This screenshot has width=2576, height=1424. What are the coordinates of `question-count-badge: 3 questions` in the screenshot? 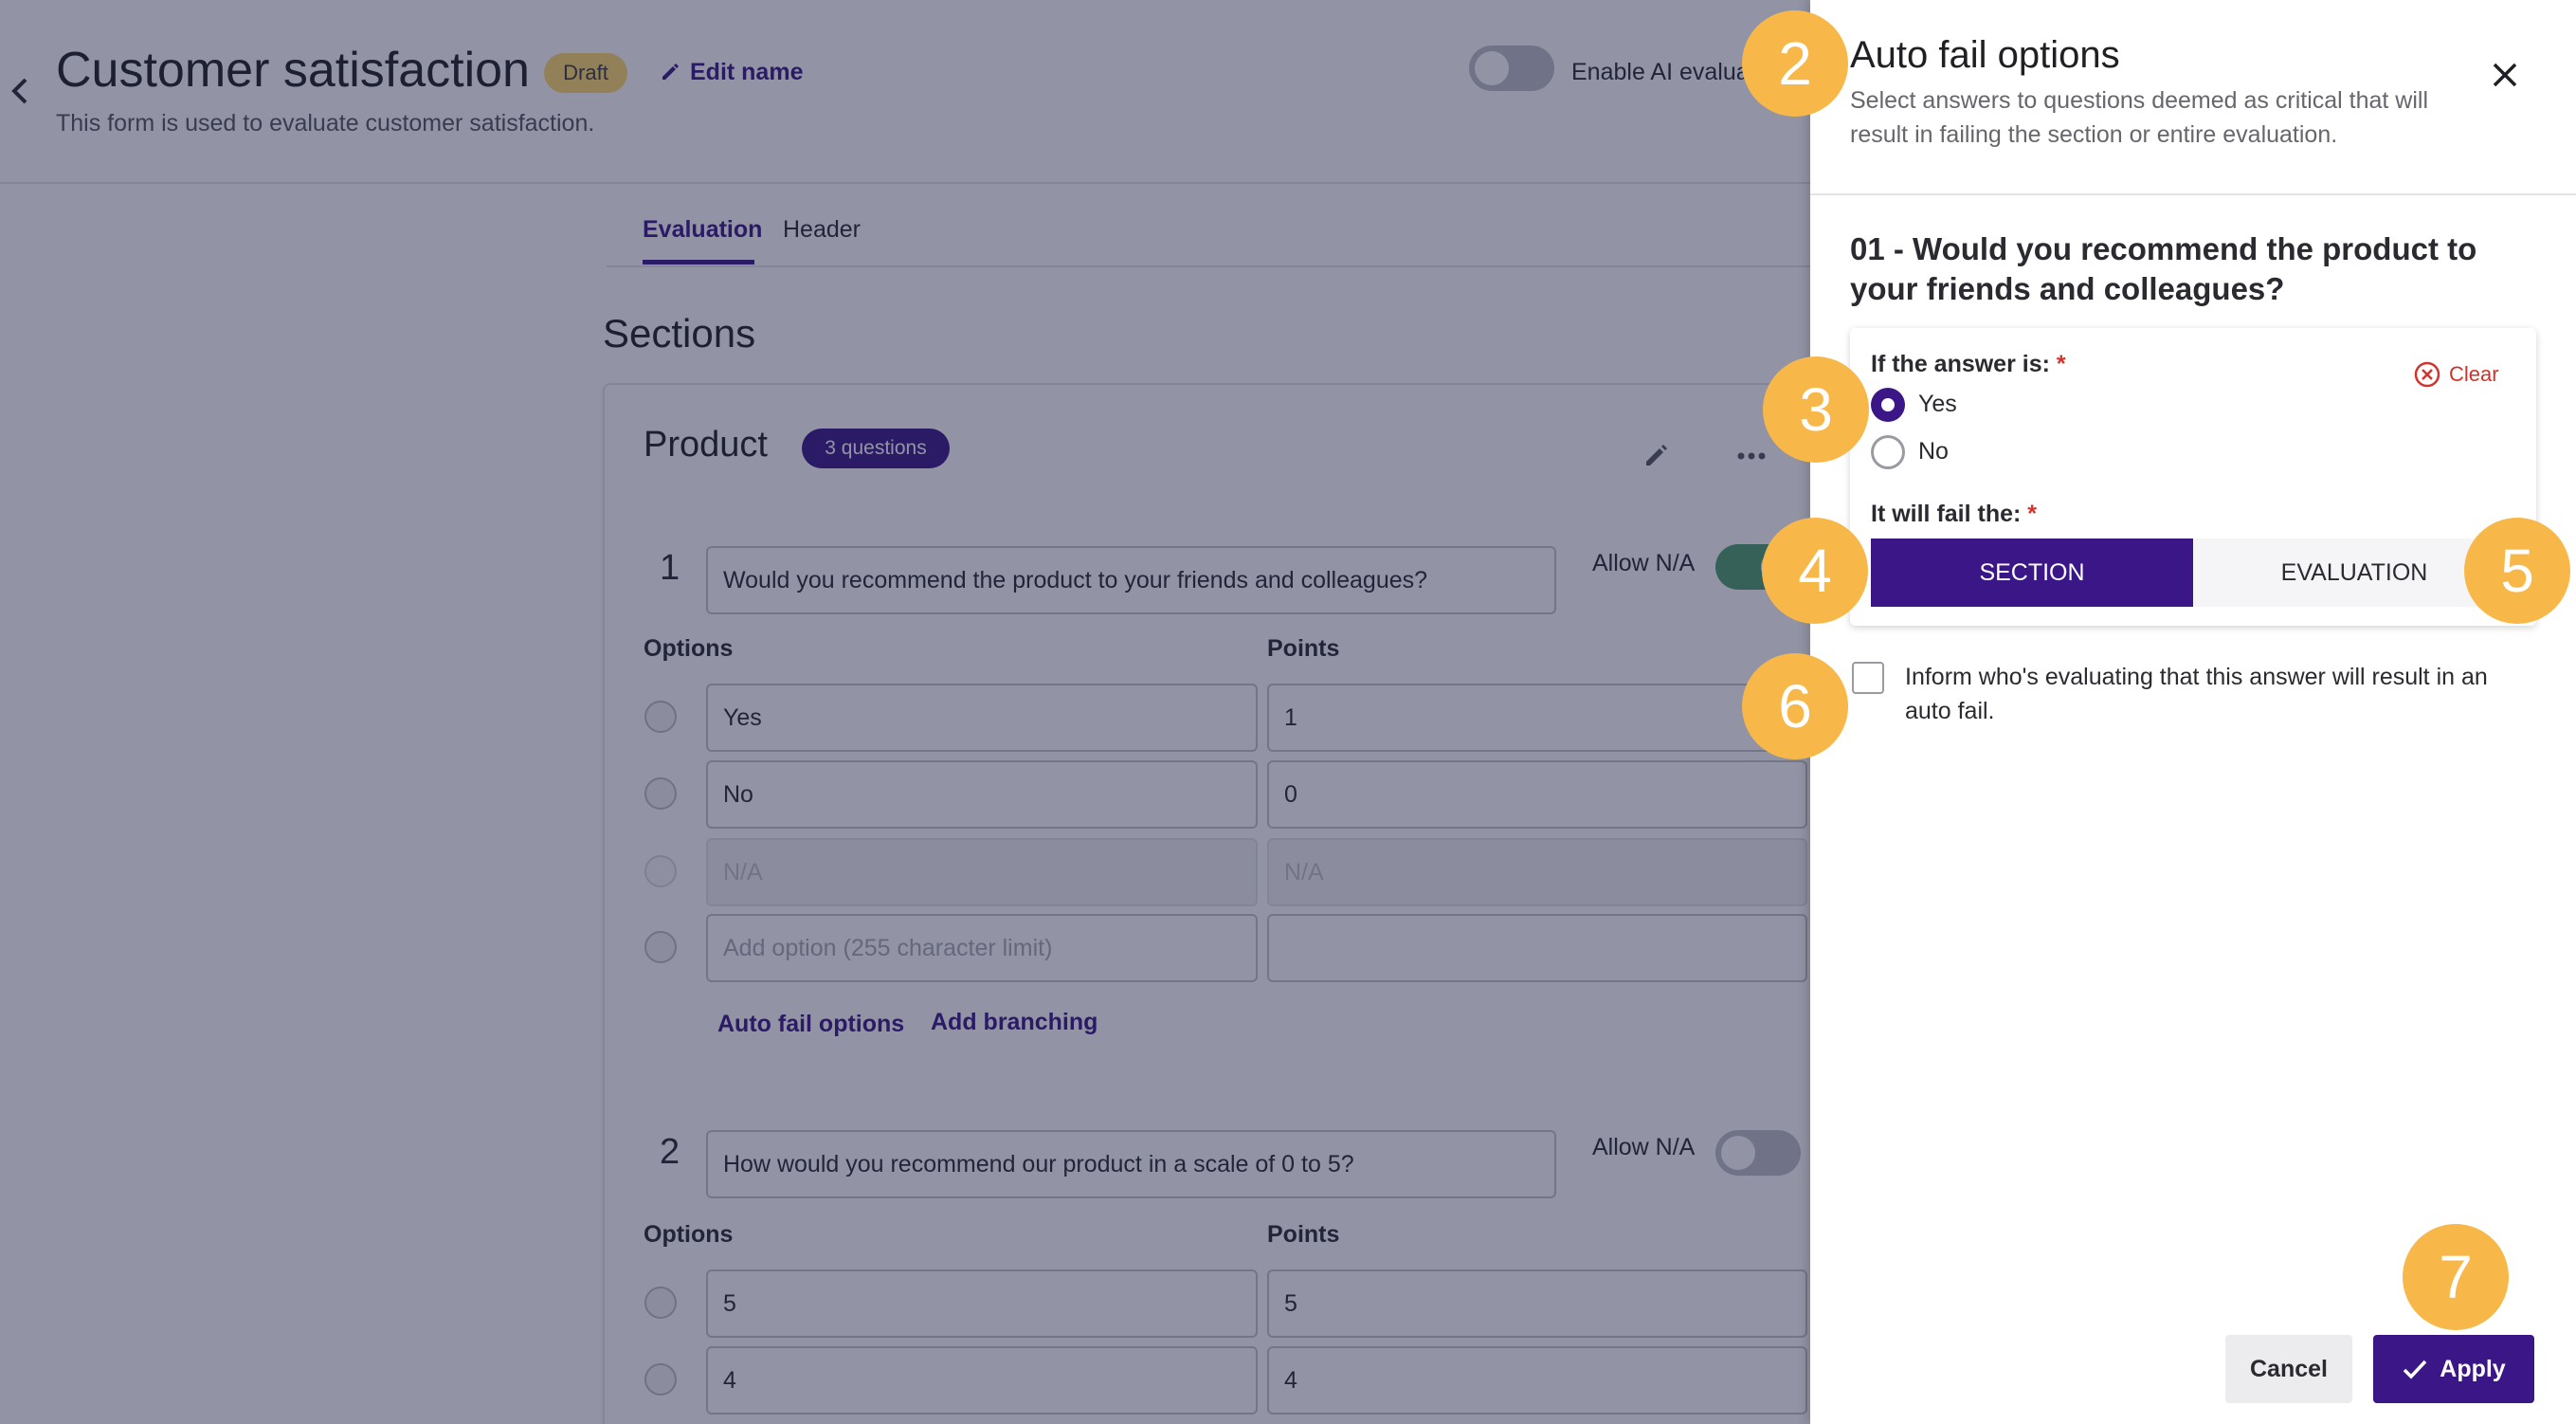 It's located at (876, 448).